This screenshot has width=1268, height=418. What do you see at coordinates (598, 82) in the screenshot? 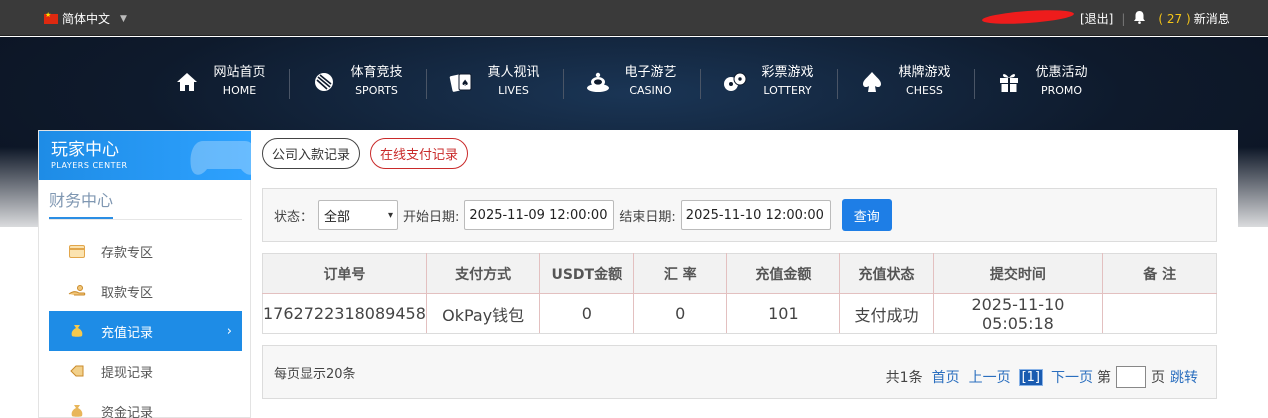
I see `slot-machine-icon` at bounding box center [598, 82].